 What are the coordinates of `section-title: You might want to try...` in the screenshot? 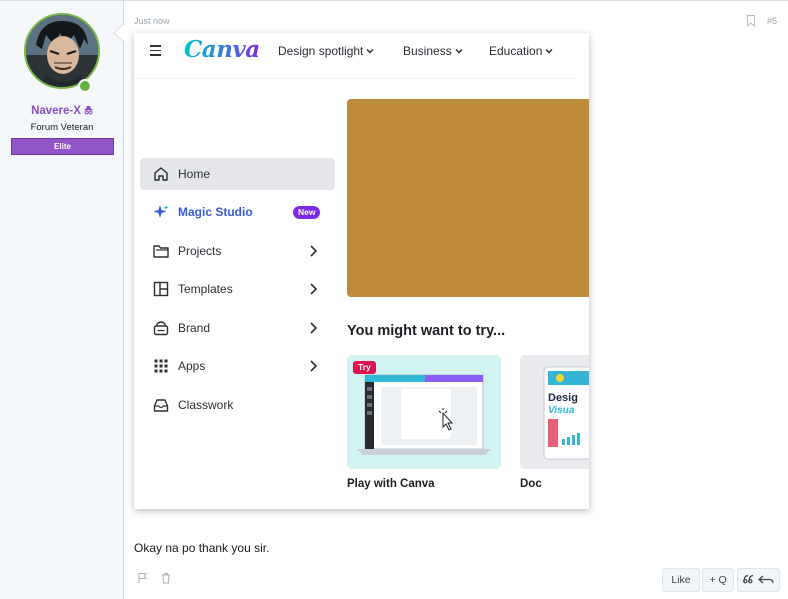 It's located at (426, 331).